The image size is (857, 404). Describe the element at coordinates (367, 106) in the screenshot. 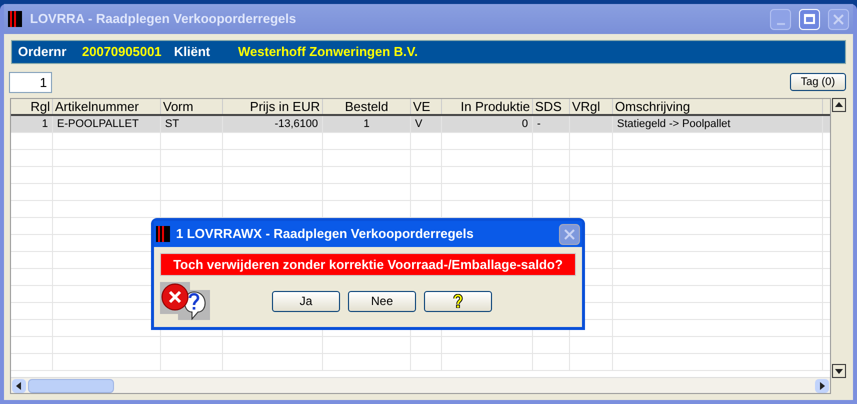

I see `column-header: Besteld` at that location.